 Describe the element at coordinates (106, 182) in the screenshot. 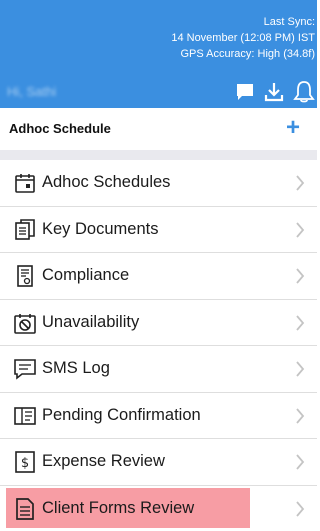

I see `menu-item-label: Adhoc Schedules` at that location.